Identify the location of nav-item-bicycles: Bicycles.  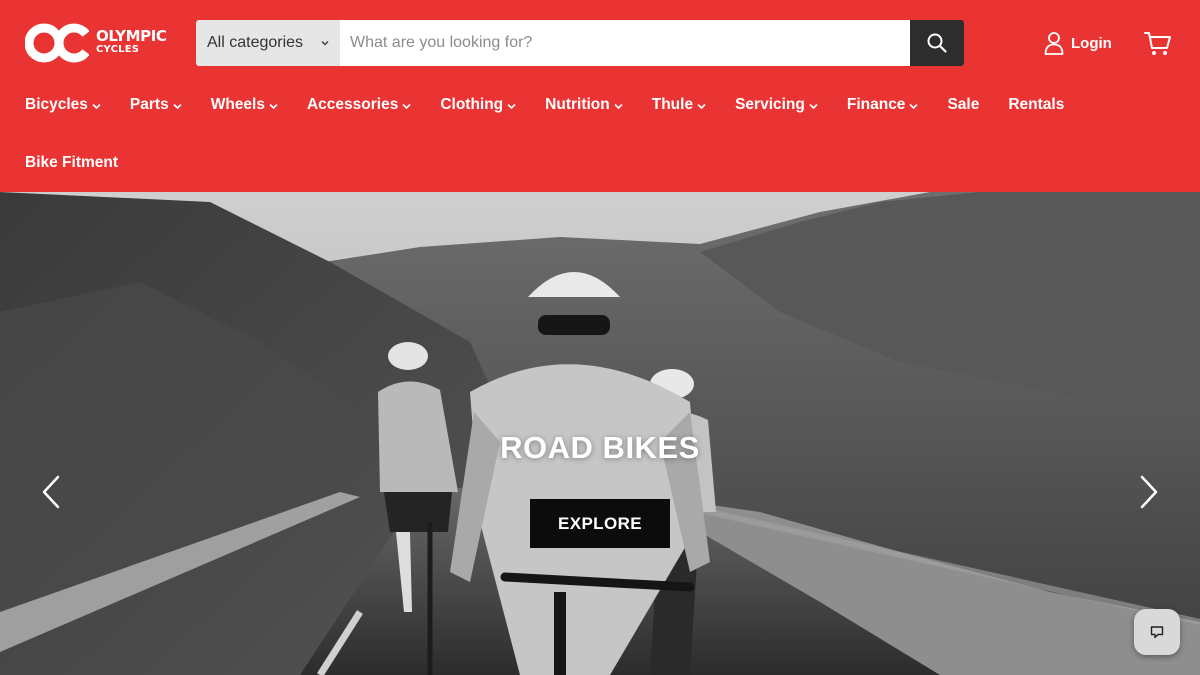
(63, 105).